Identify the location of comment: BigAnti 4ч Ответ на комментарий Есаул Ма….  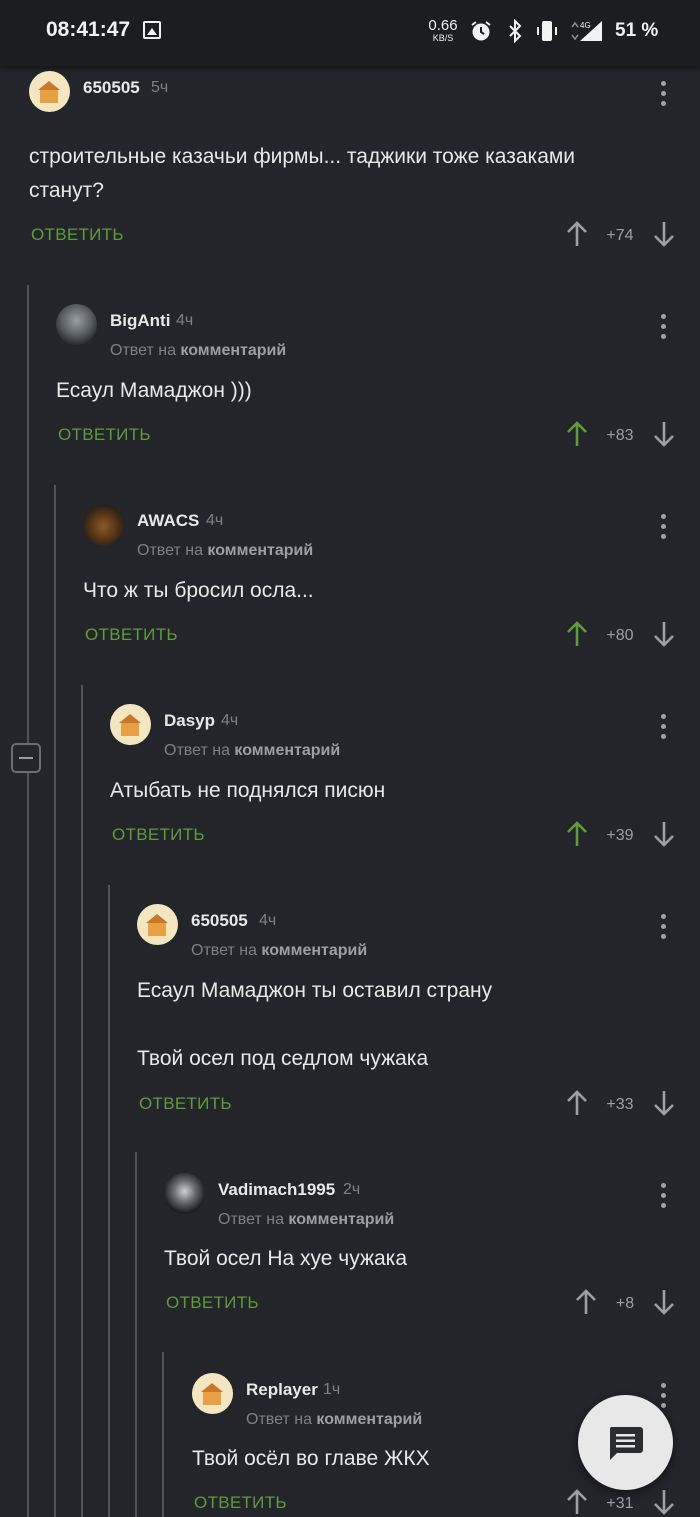
(378, 384).